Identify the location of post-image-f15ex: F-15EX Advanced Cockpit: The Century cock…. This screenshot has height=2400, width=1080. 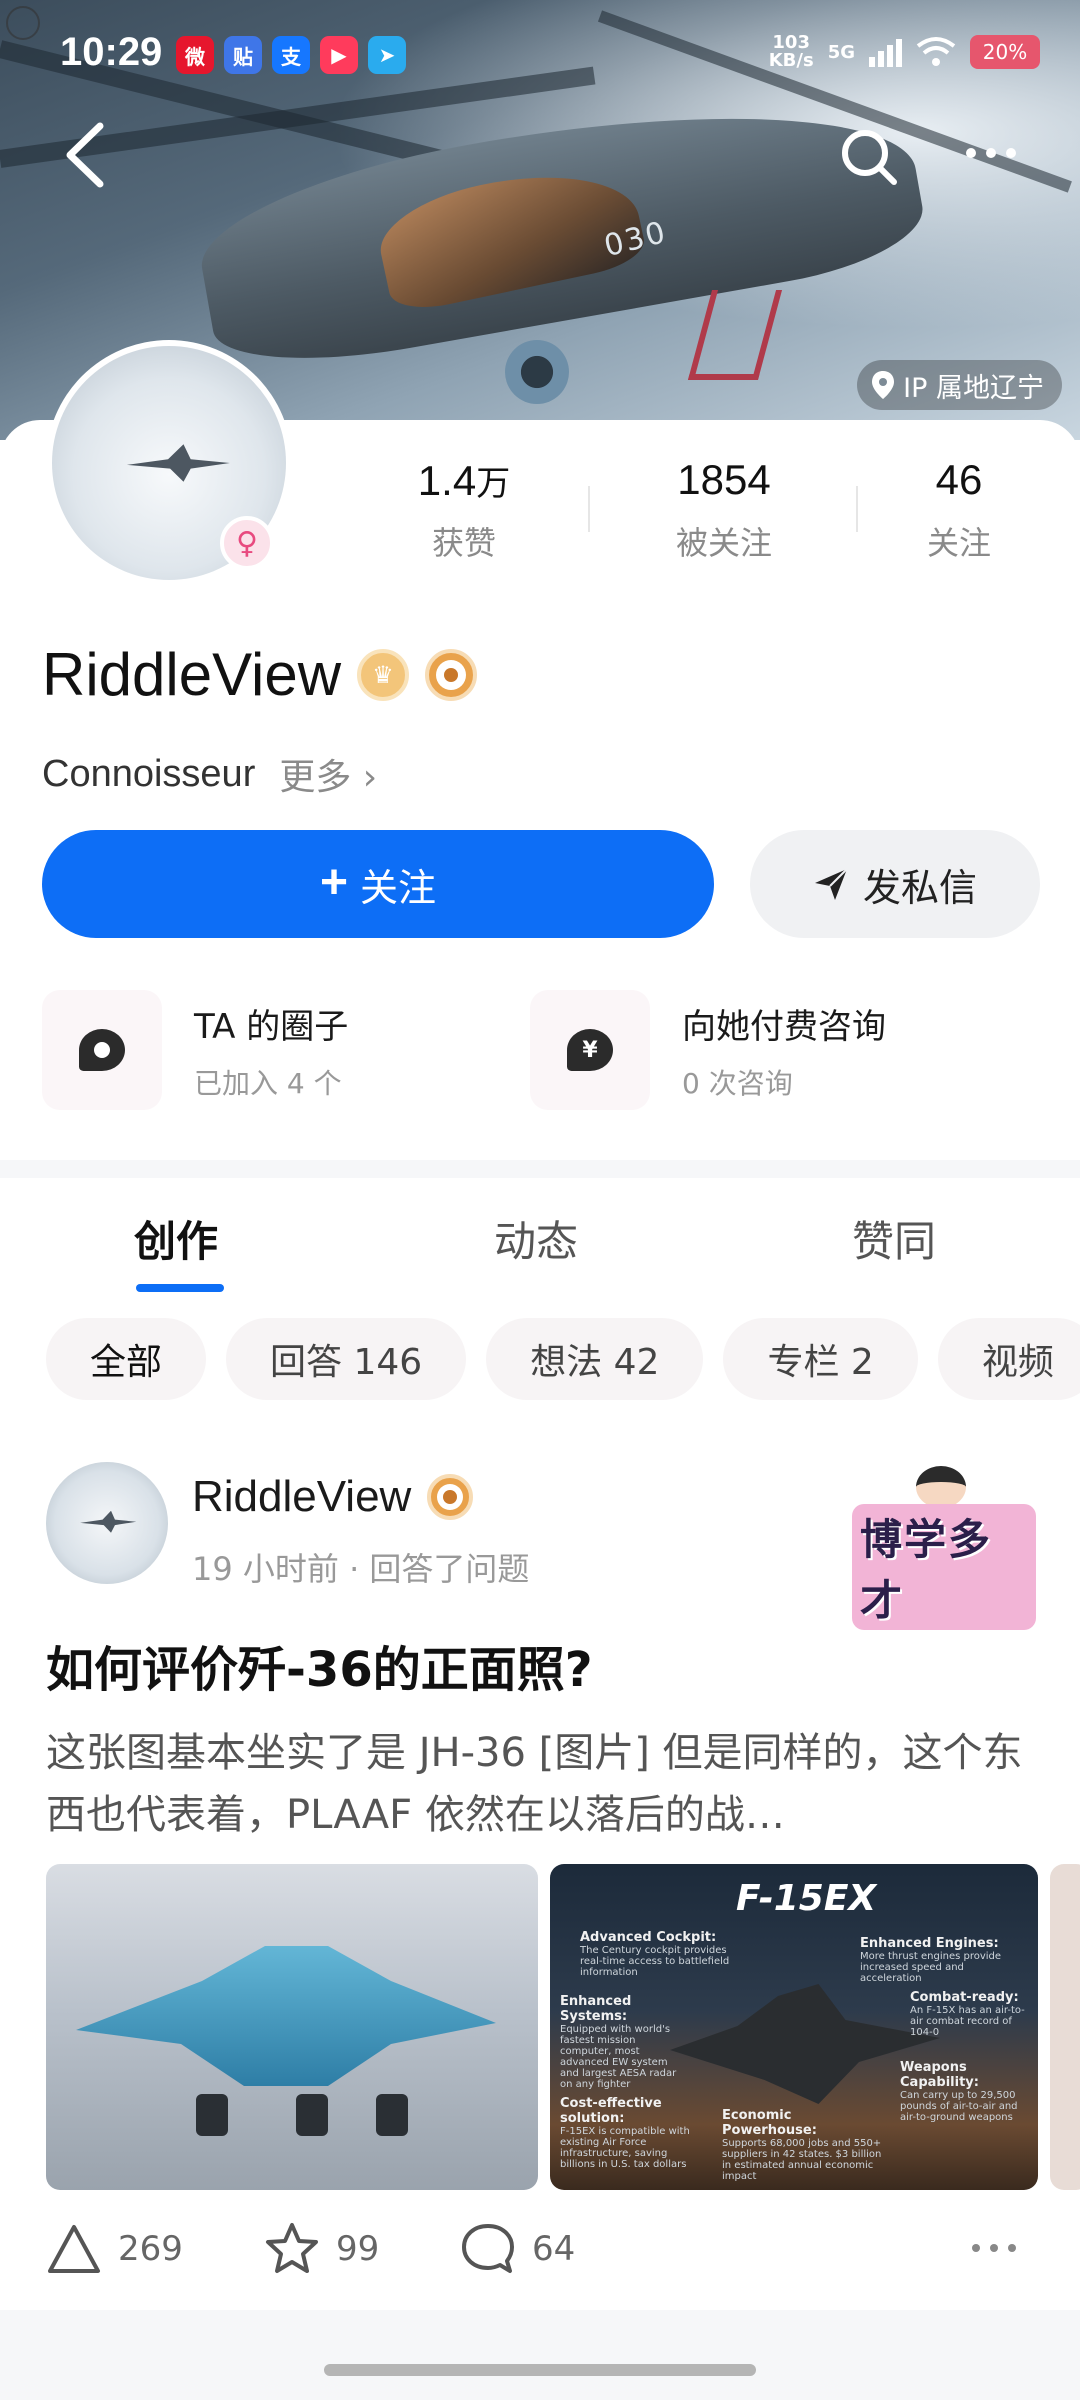
(794, 2027).